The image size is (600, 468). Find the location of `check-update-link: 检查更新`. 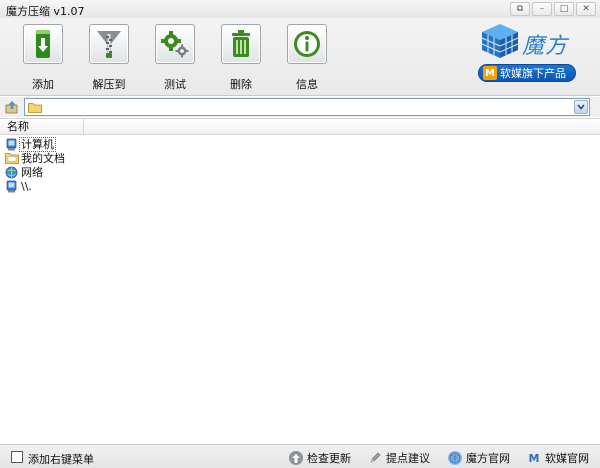

check-update-link: 检查更新 is located at coordinates (320, 458).